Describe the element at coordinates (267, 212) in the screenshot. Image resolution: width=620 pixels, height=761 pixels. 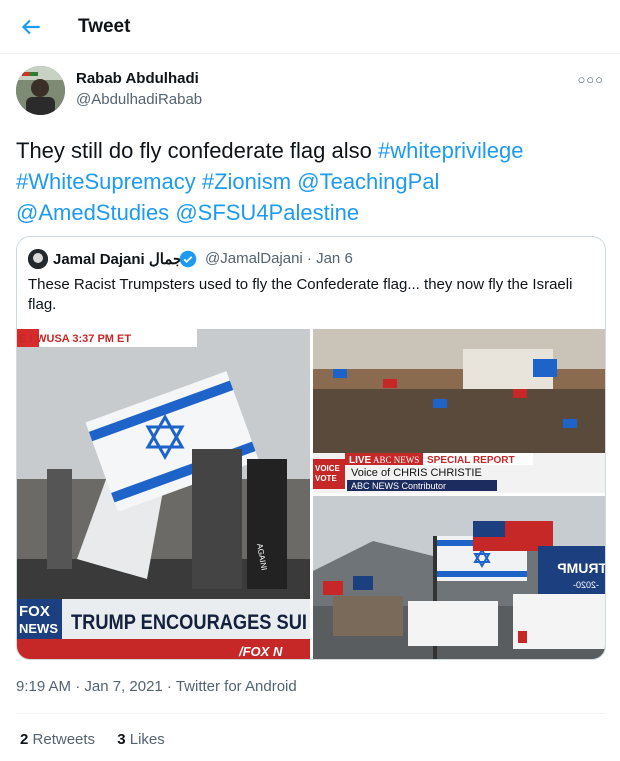
I see `mention-link: @SFSU4Palestine` at that location.